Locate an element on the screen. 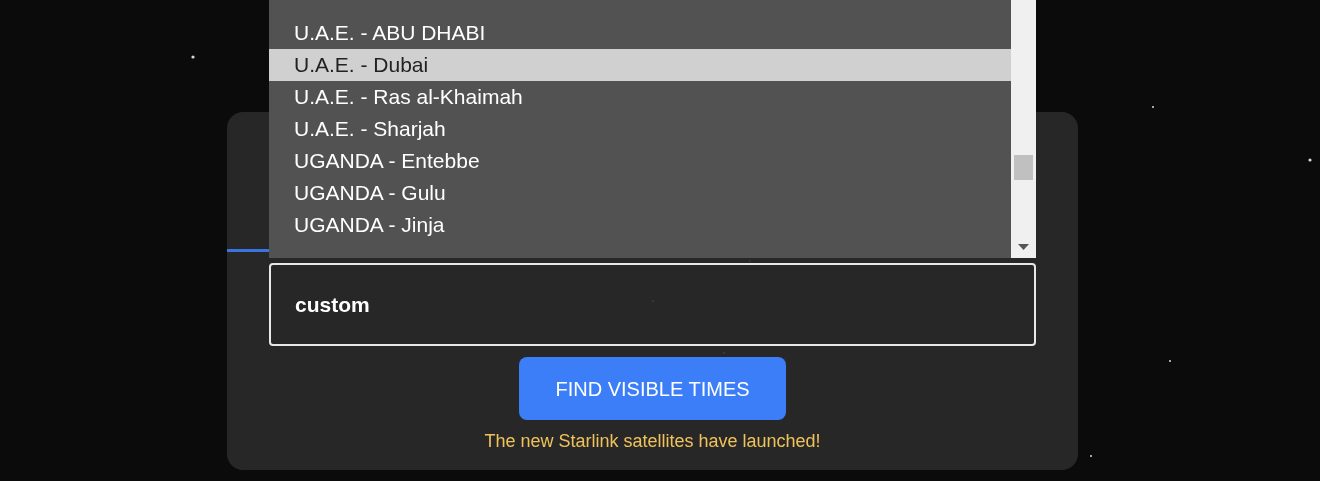 This screenshot has height=481, width=1320. custom-location-field: custom is located at coordinates (652, 304).